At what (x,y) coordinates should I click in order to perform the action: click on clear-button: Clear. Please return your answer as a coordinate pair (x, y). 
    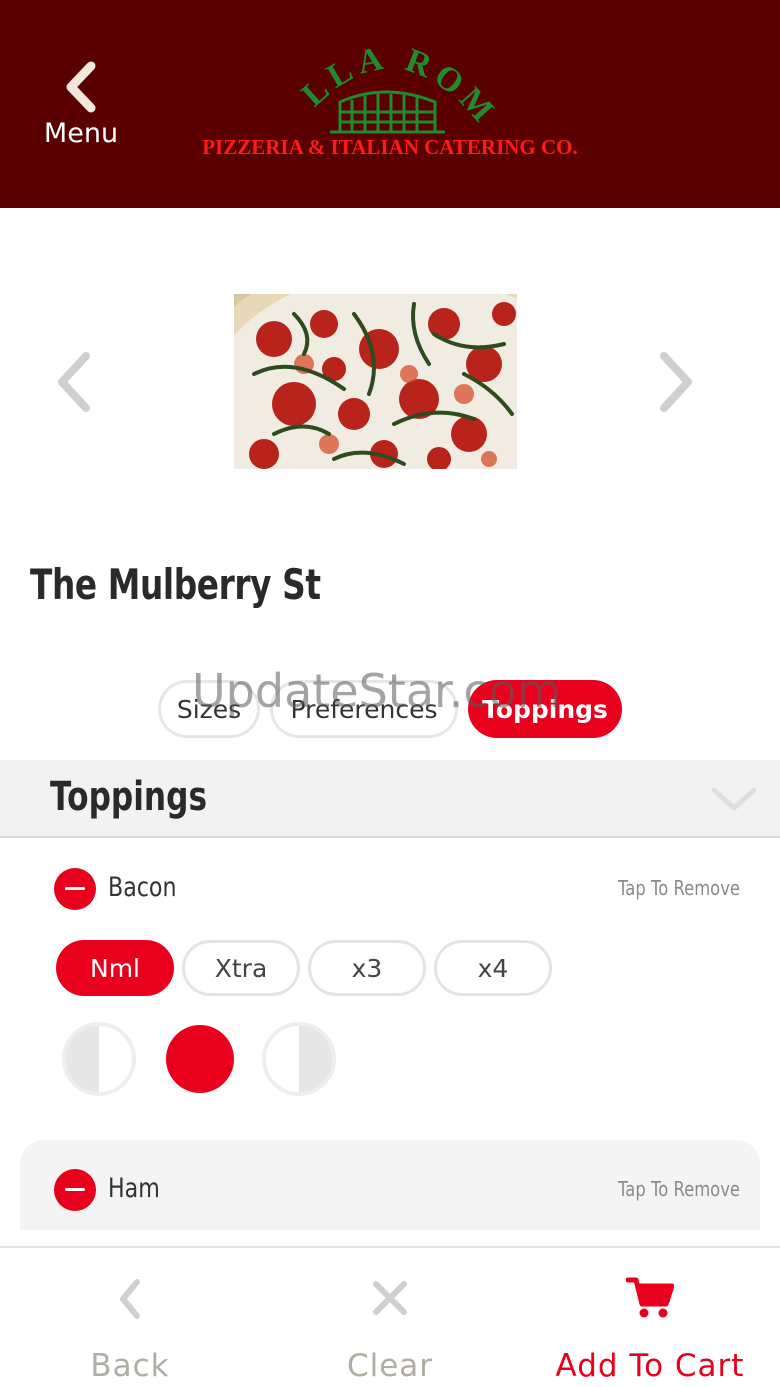
    Looking at the image, I should click on (390, 1317).